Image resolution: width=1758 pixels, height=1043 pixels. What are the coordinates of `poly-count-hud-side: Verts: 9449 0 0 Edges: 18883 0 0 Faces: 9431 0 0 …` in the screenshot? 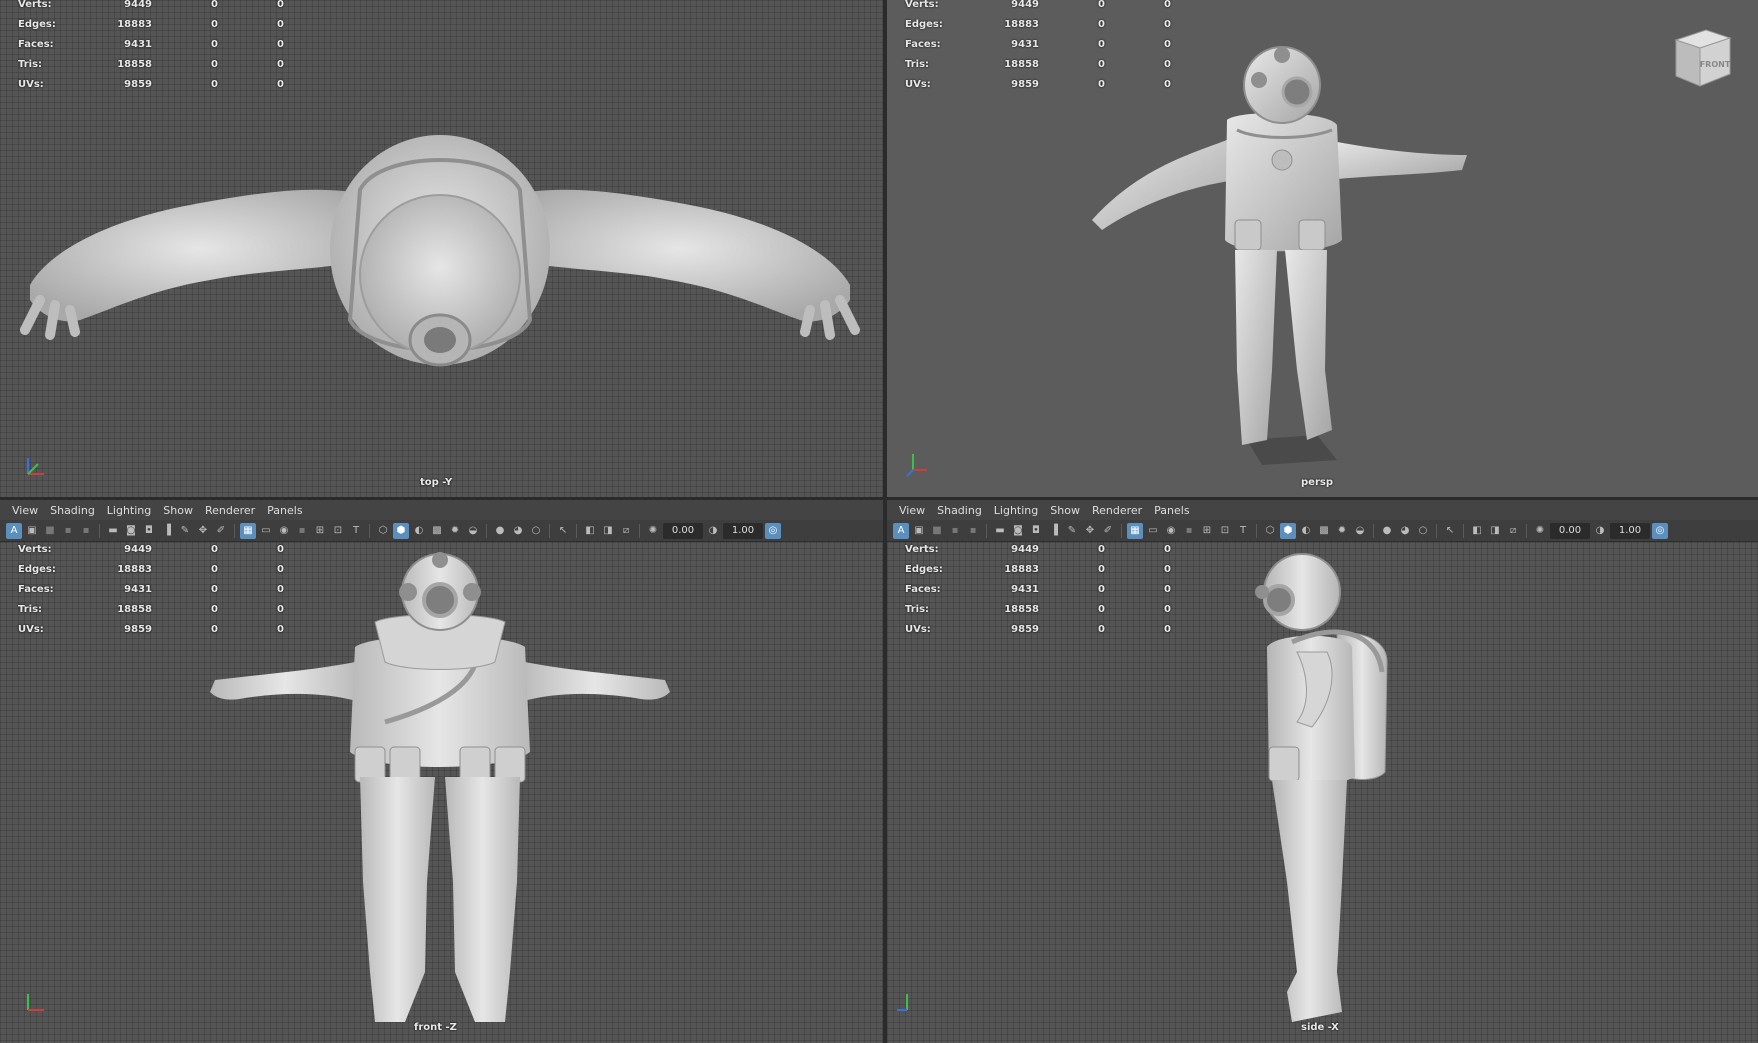 It's located at (1038, 589).